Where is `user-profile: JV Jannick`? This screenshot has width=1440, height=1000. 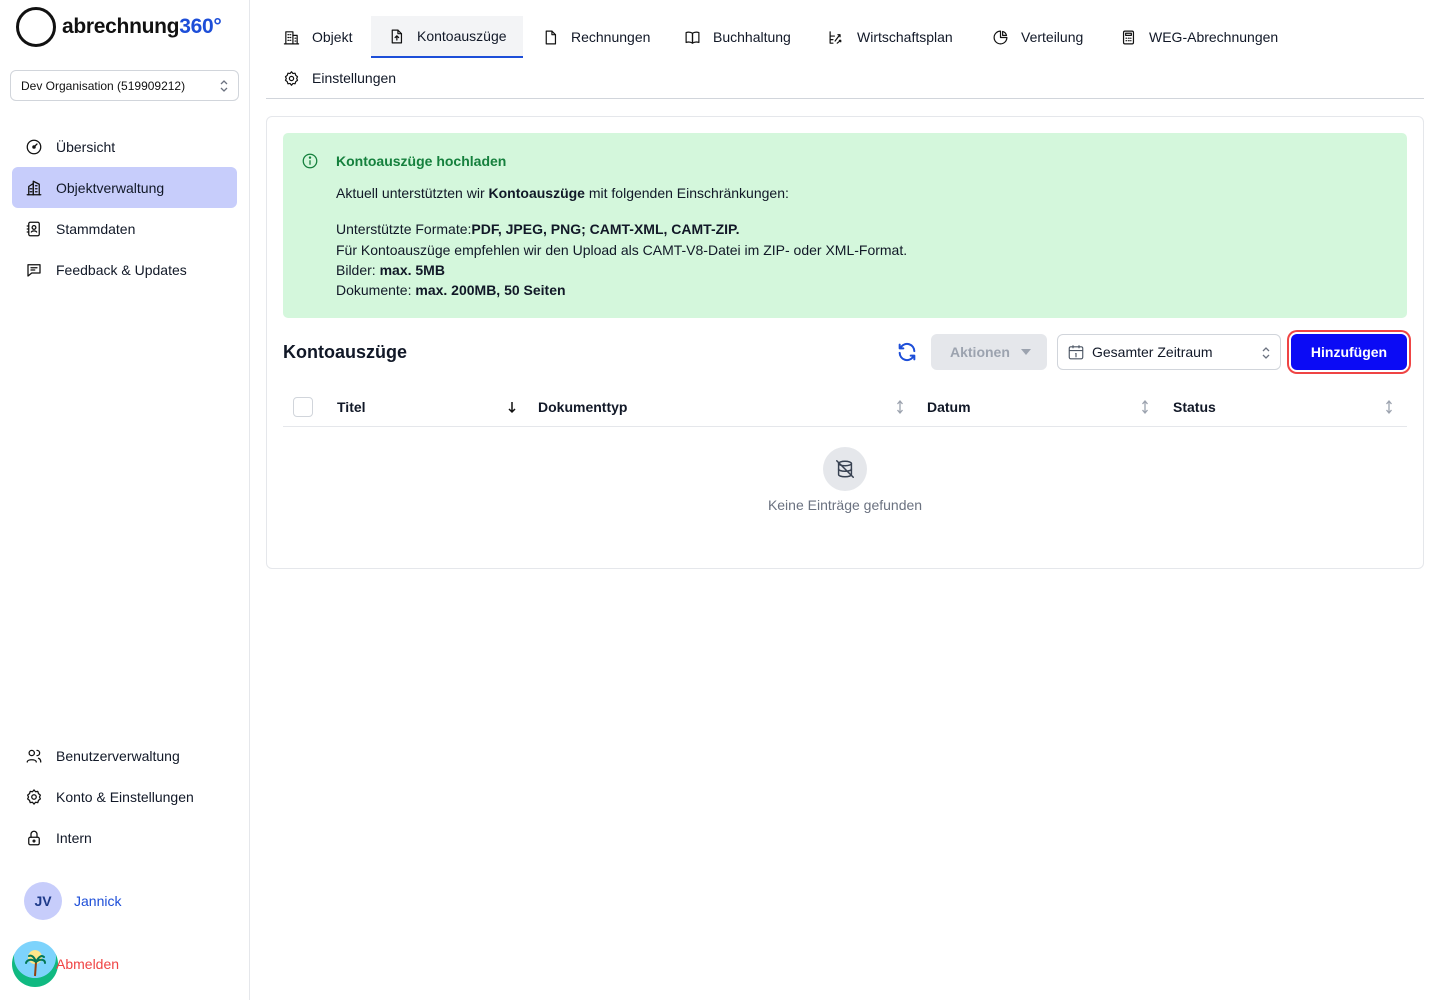
user-profile: JV Jannick is located at coordinates (72, 901).